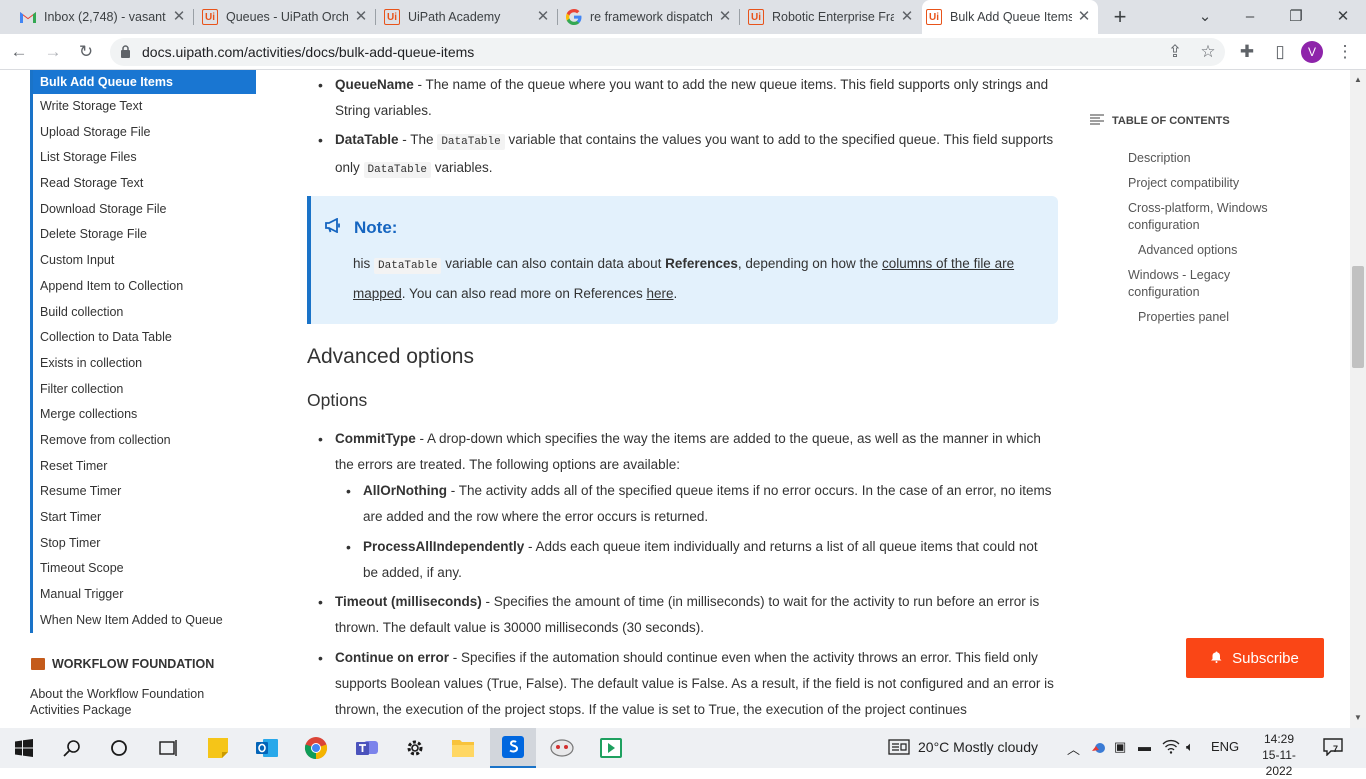 The width and height of the screenshot is (1366, 779). Describe the element at coordinates (133, 664) in the screenshot. I see `section-title: WORKFLOW FOUNDATION` at that location.